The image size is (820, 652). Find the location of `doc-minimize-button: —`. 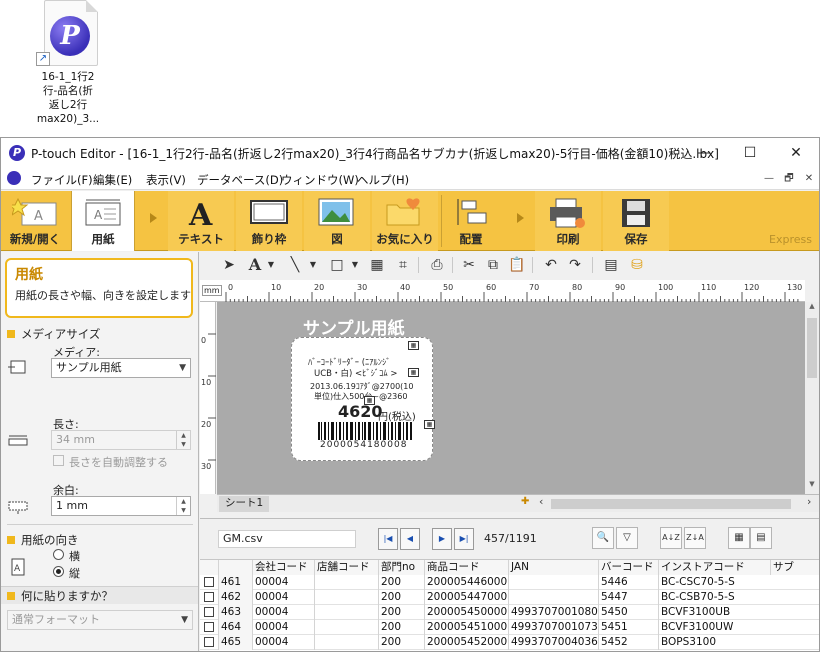

doc-minimize-button: — is located at coordinates (769, 179).